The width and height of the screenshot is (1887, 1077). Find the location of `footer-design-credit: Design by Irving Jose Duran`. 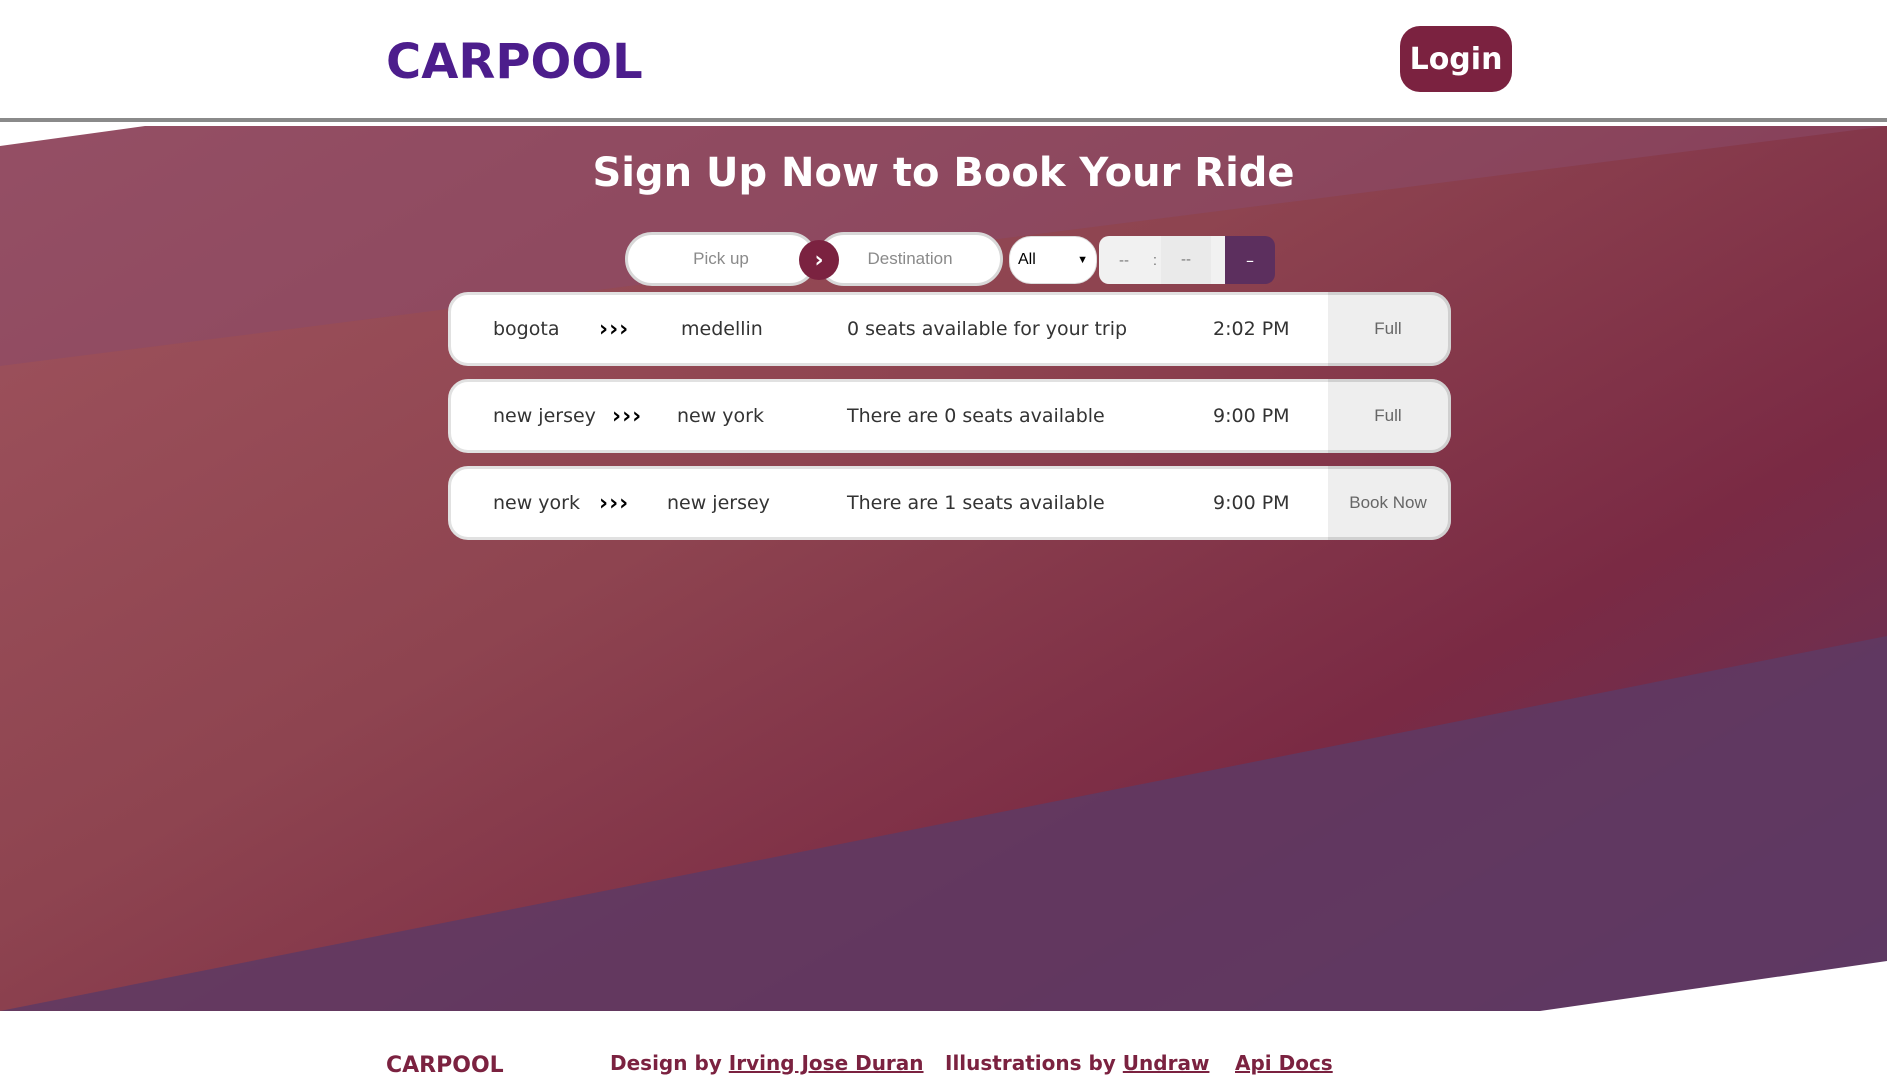

footer-design-credit: Design by Irving Jose Duran is located at coordinates (767, 1063).